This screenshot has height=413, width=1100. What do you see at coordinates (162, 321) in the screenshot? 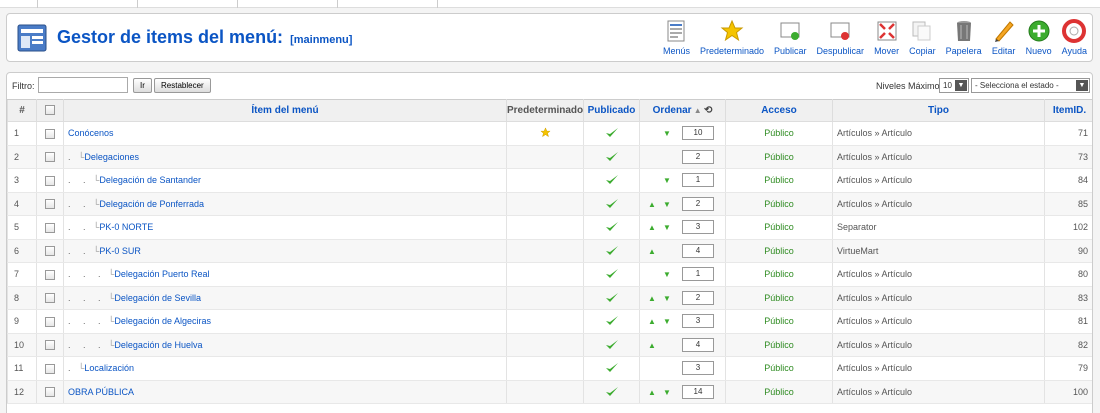
I see `item-name-link: Delegación de Algeciras` at bounding box center [162, 321].